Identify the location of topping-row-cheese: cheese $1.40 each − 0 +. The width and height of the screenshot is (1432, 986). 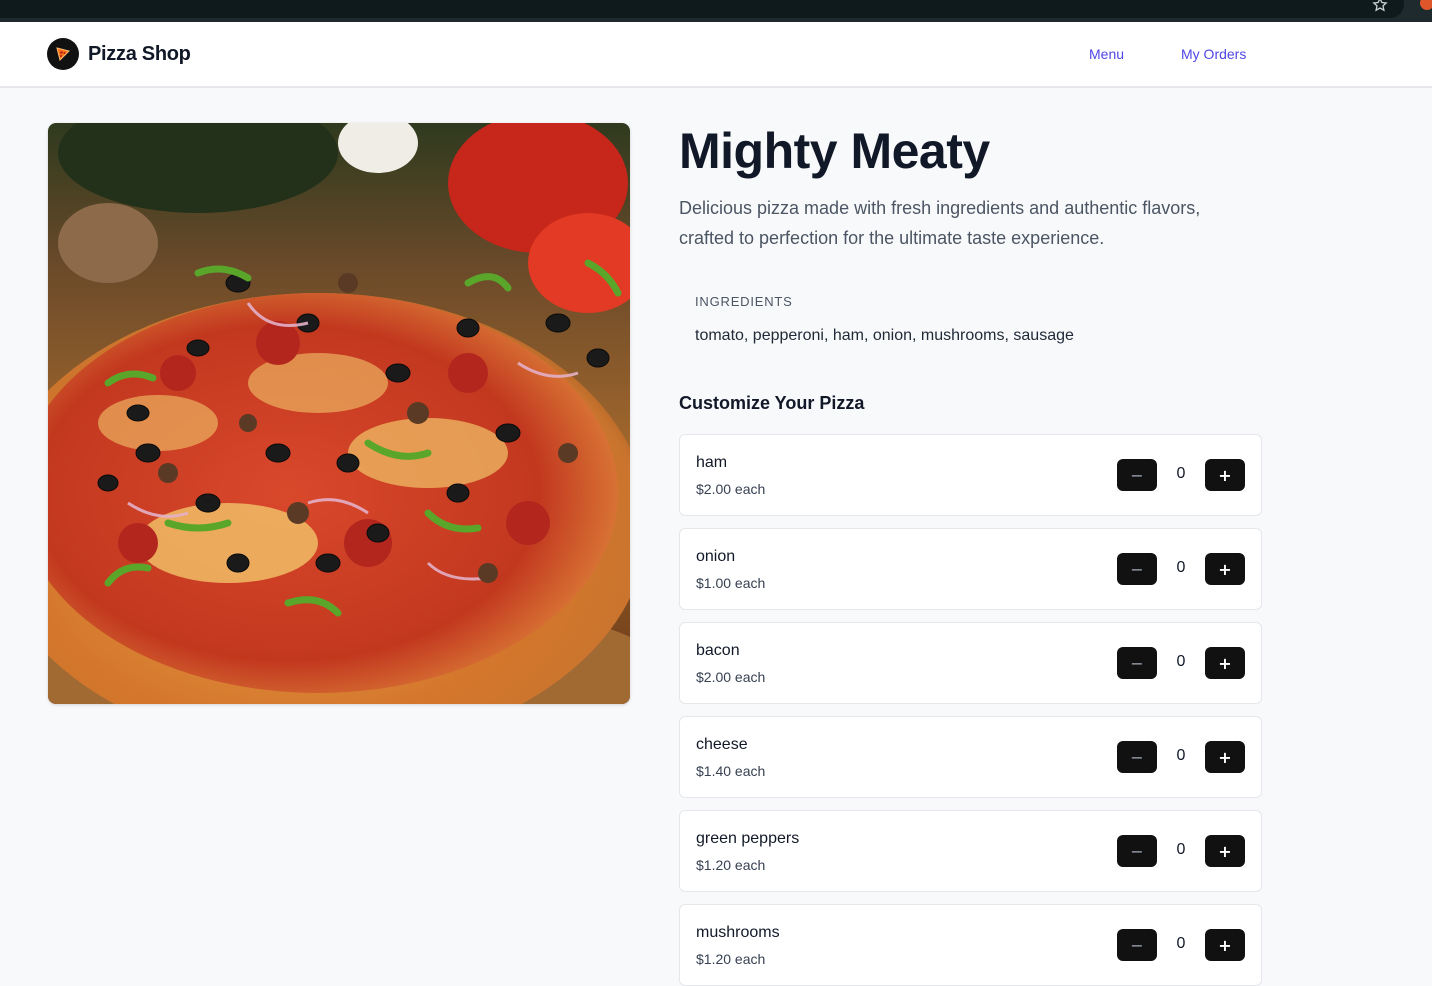
(970, 757).